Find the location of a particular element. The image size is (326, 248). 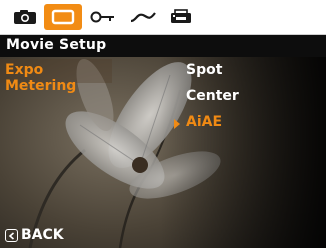

option-spot: Spot is located at coordinates (241, 71).